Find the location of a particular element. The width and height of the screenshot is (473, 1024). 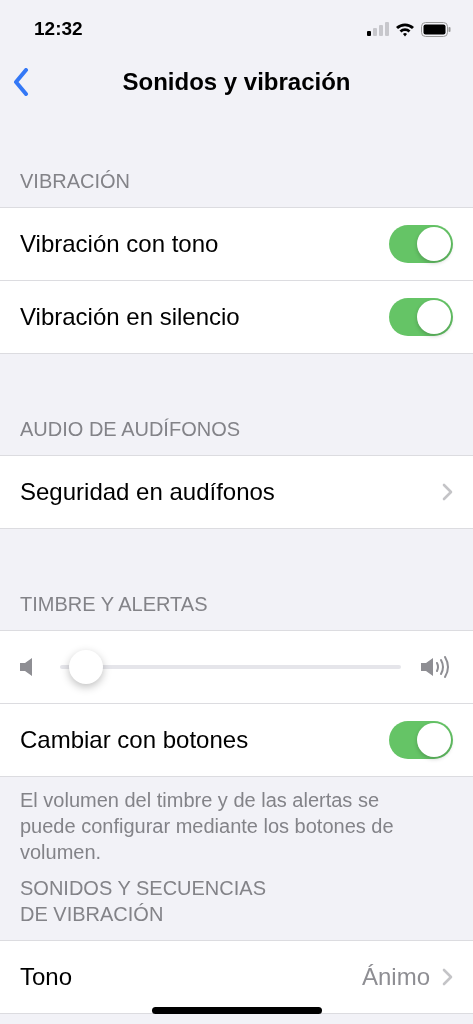

battery-icon is located at coordinates (436, 29).